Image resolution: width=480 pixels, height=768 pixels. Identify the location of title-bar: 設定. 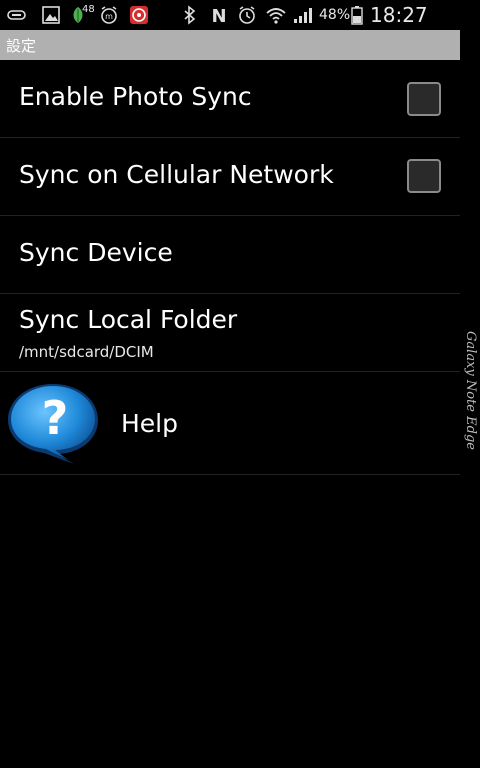
(230, 45).